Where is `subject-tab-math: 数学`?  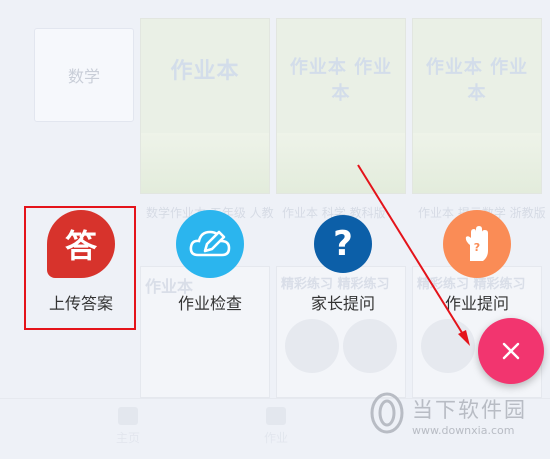 subject-tab-math: 数学 is located at coordinates (84, 75).